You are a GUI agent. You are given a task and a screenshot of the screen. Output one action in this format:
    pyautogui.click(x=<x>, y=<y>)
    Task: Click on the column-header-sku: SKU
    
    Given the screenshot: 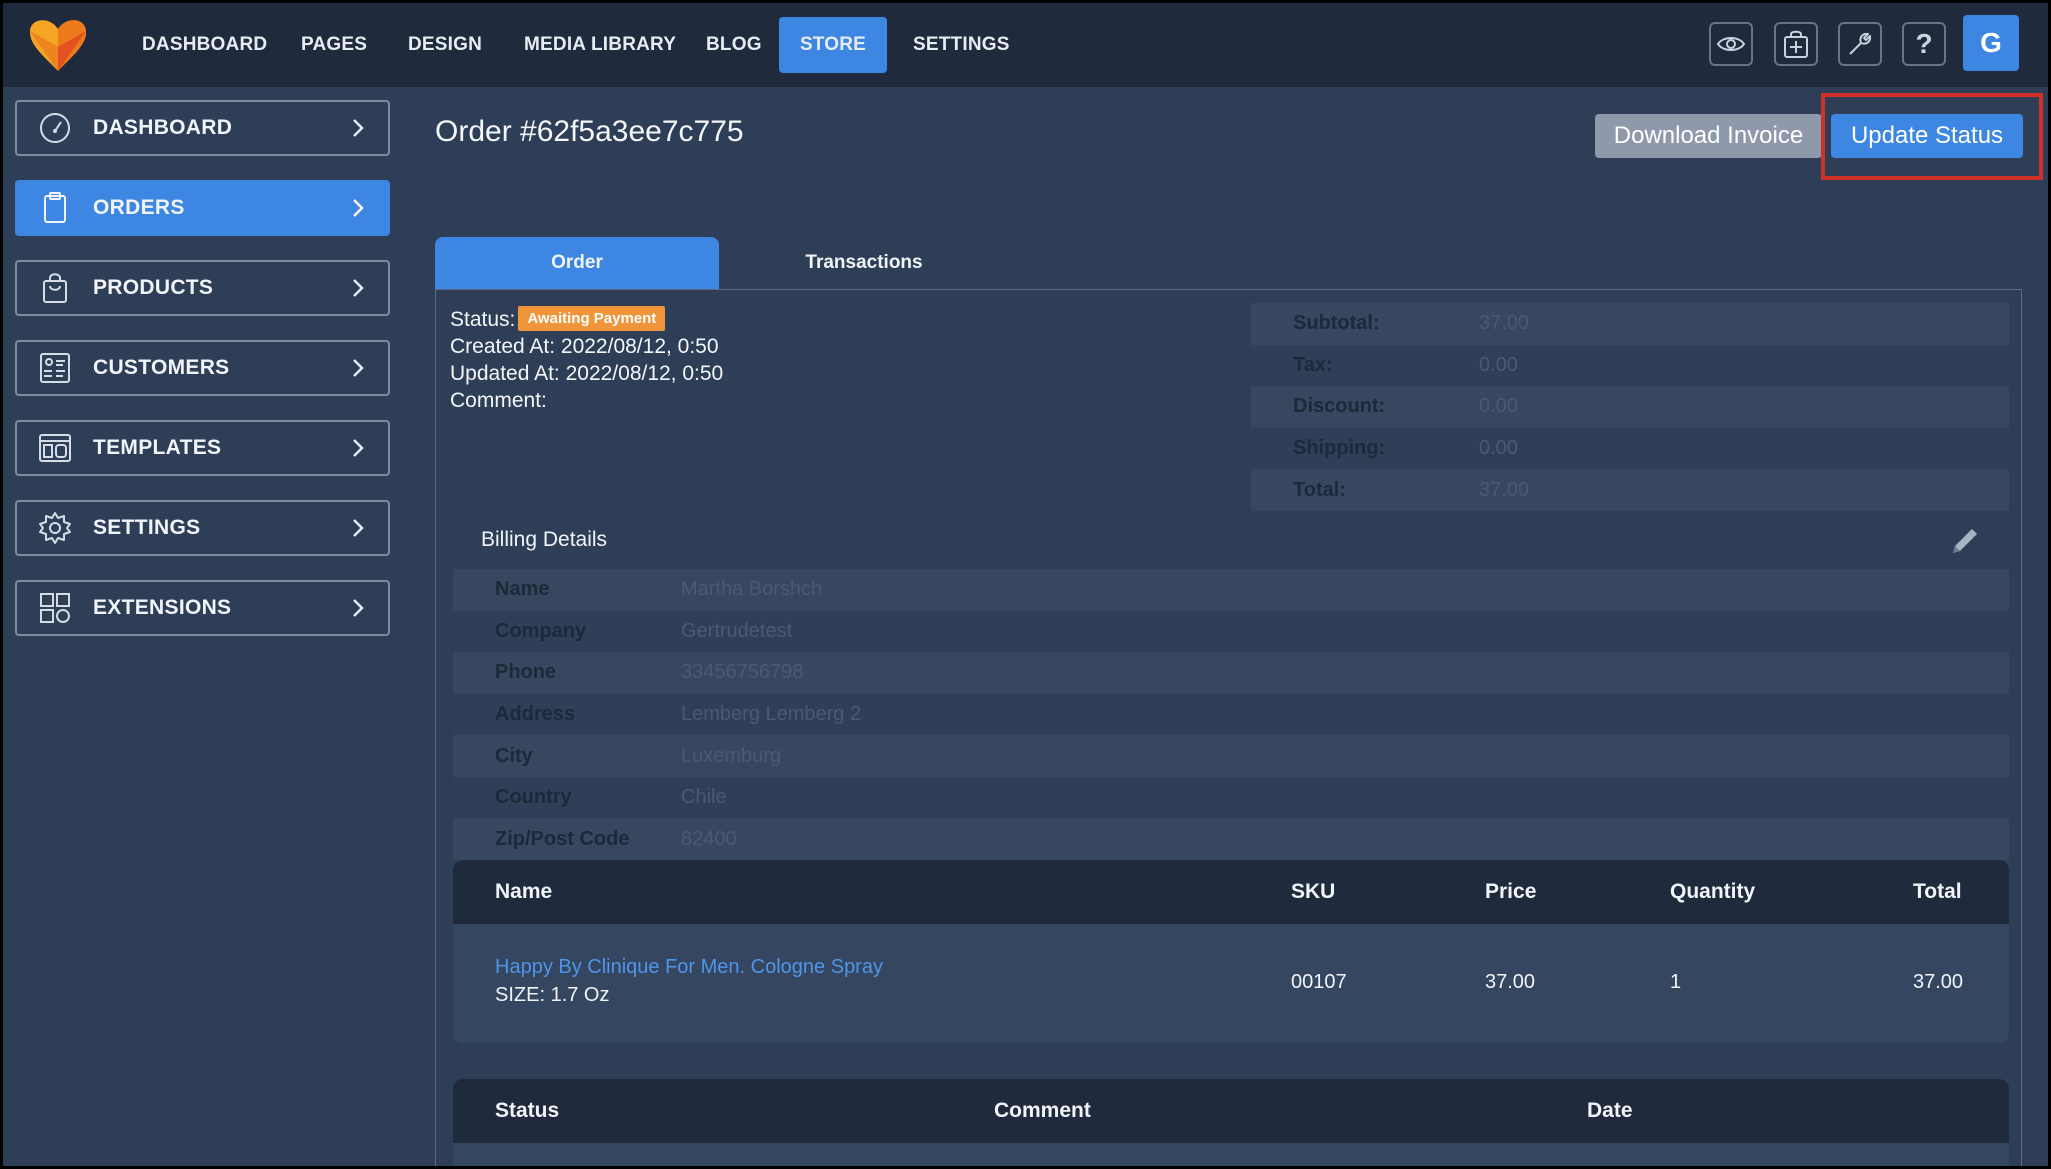 What is the action you would take?
    pyautogui.click(x=1313, y=891)
    